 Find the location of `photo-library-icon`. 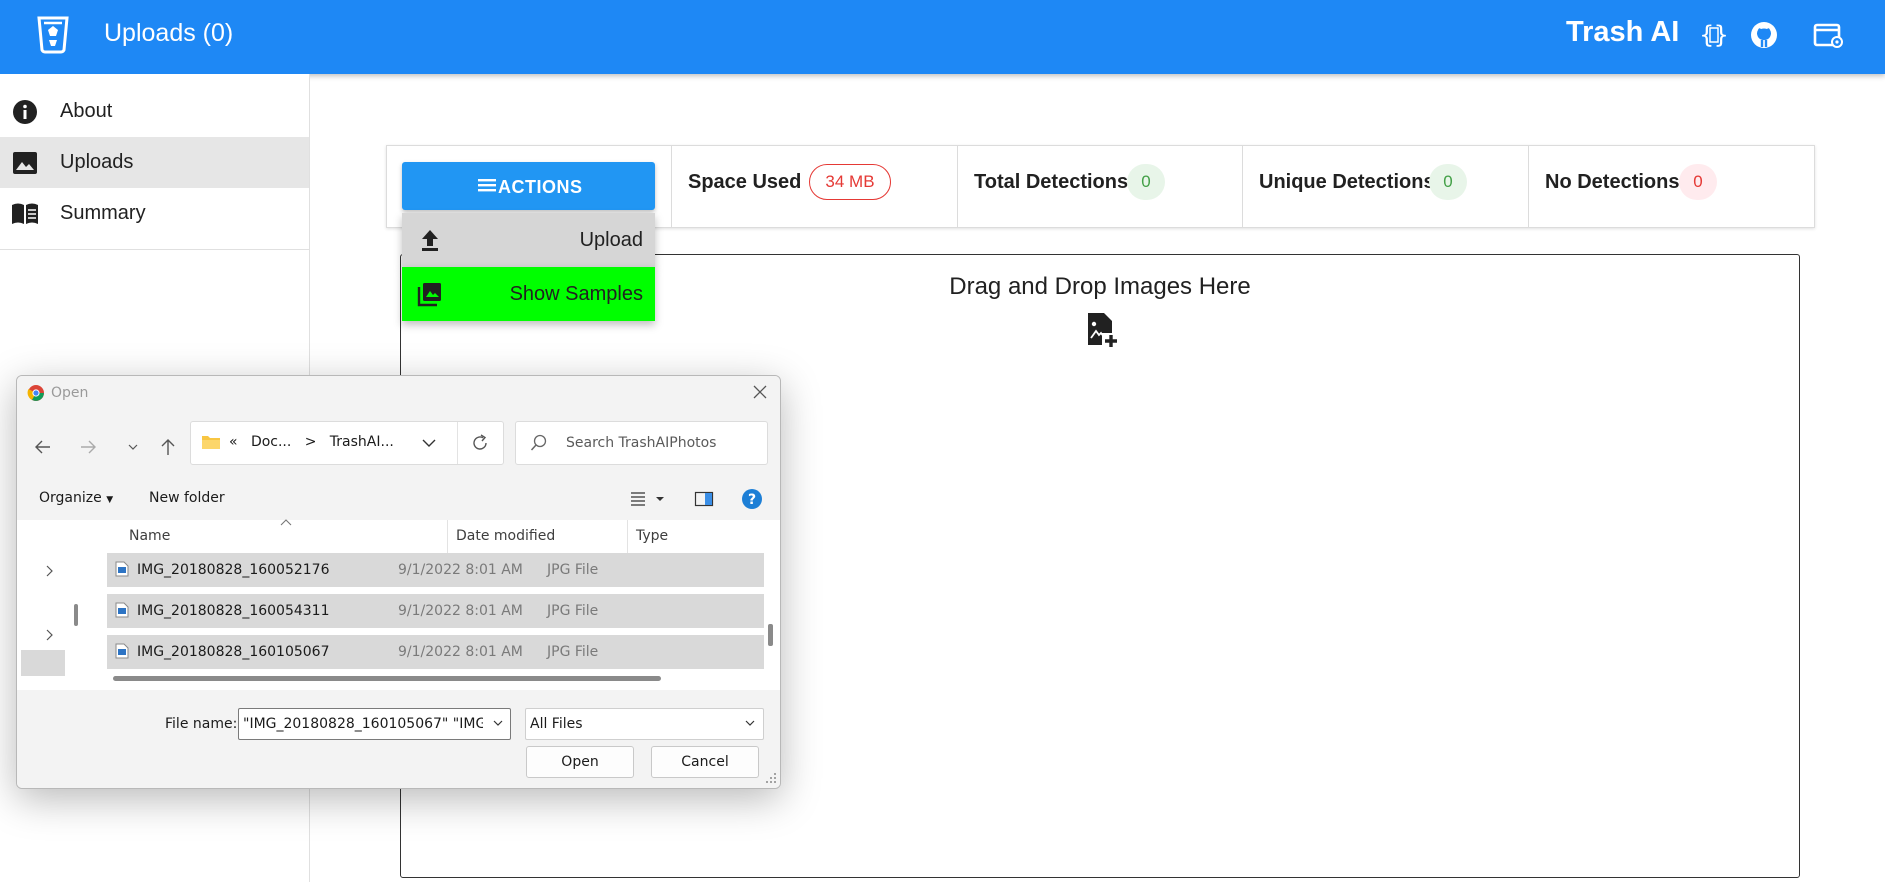

photo-library-icon is located at coordinates (429, 295).